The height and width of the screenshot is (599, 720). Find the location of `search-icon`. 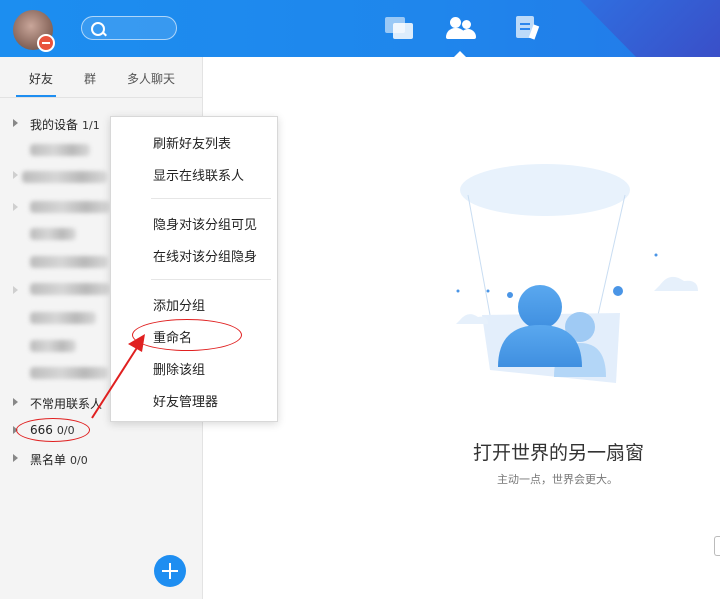

search-icon is located at coordinates (98, 29).